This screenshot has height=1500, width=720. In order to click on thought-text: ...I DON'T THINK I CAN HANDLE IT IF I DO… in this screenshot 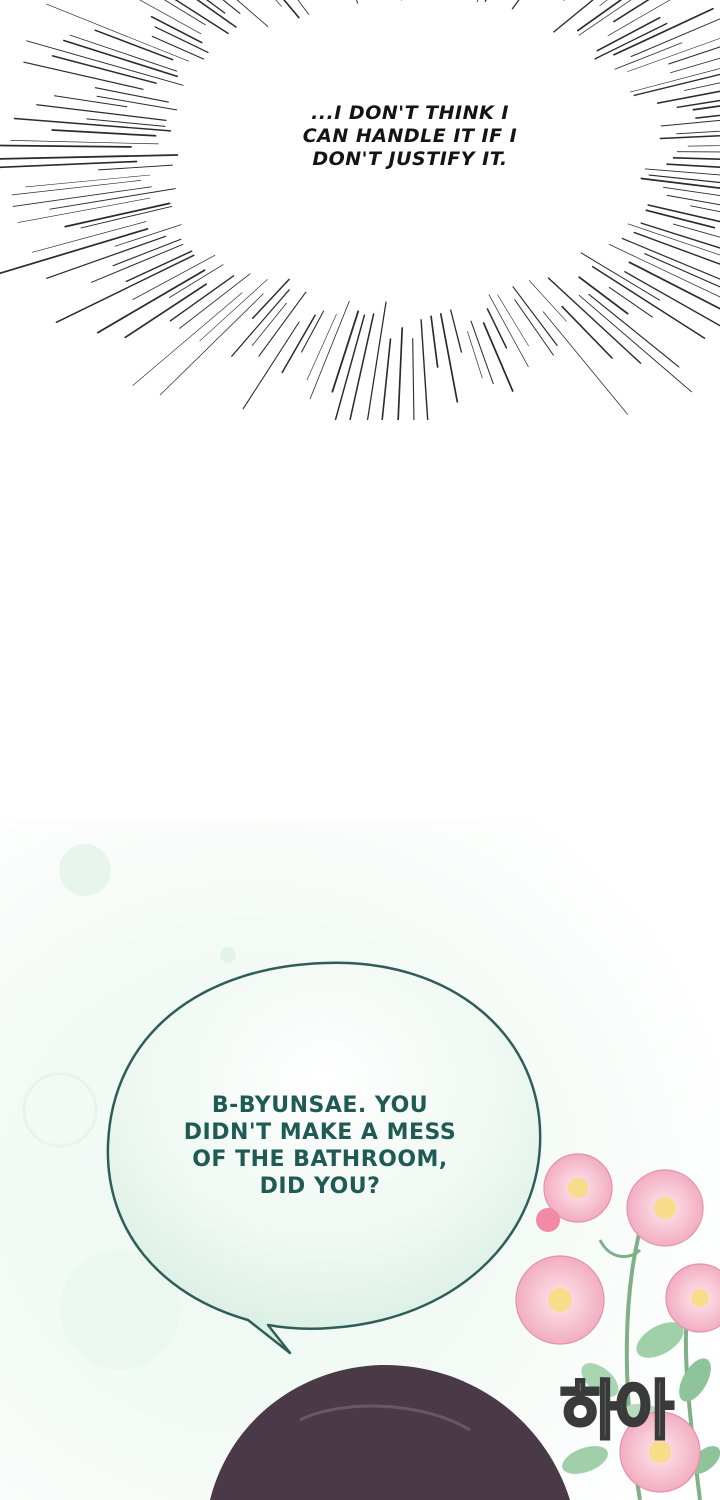, I will do `click(410, 136)`.